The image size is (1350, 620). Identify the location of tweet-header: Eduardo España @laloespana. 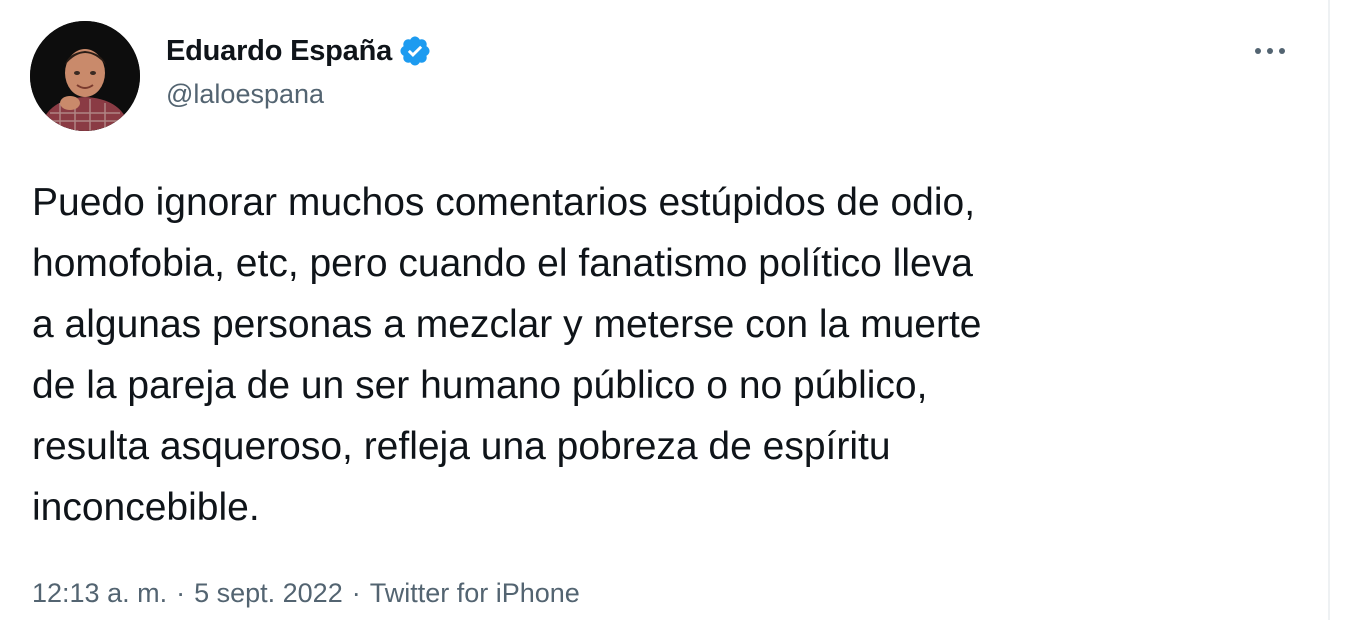
(299, 70).